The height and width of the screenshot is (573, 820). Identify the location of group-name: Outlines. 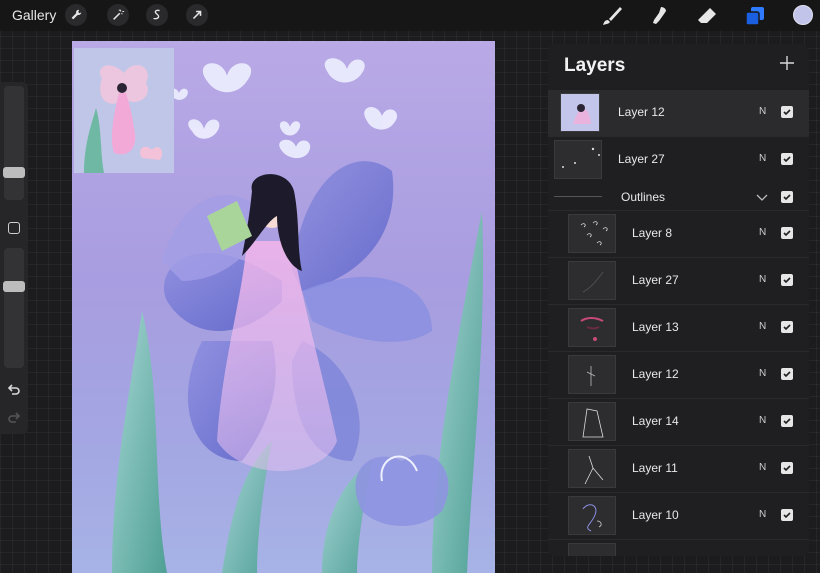
(643, 197).